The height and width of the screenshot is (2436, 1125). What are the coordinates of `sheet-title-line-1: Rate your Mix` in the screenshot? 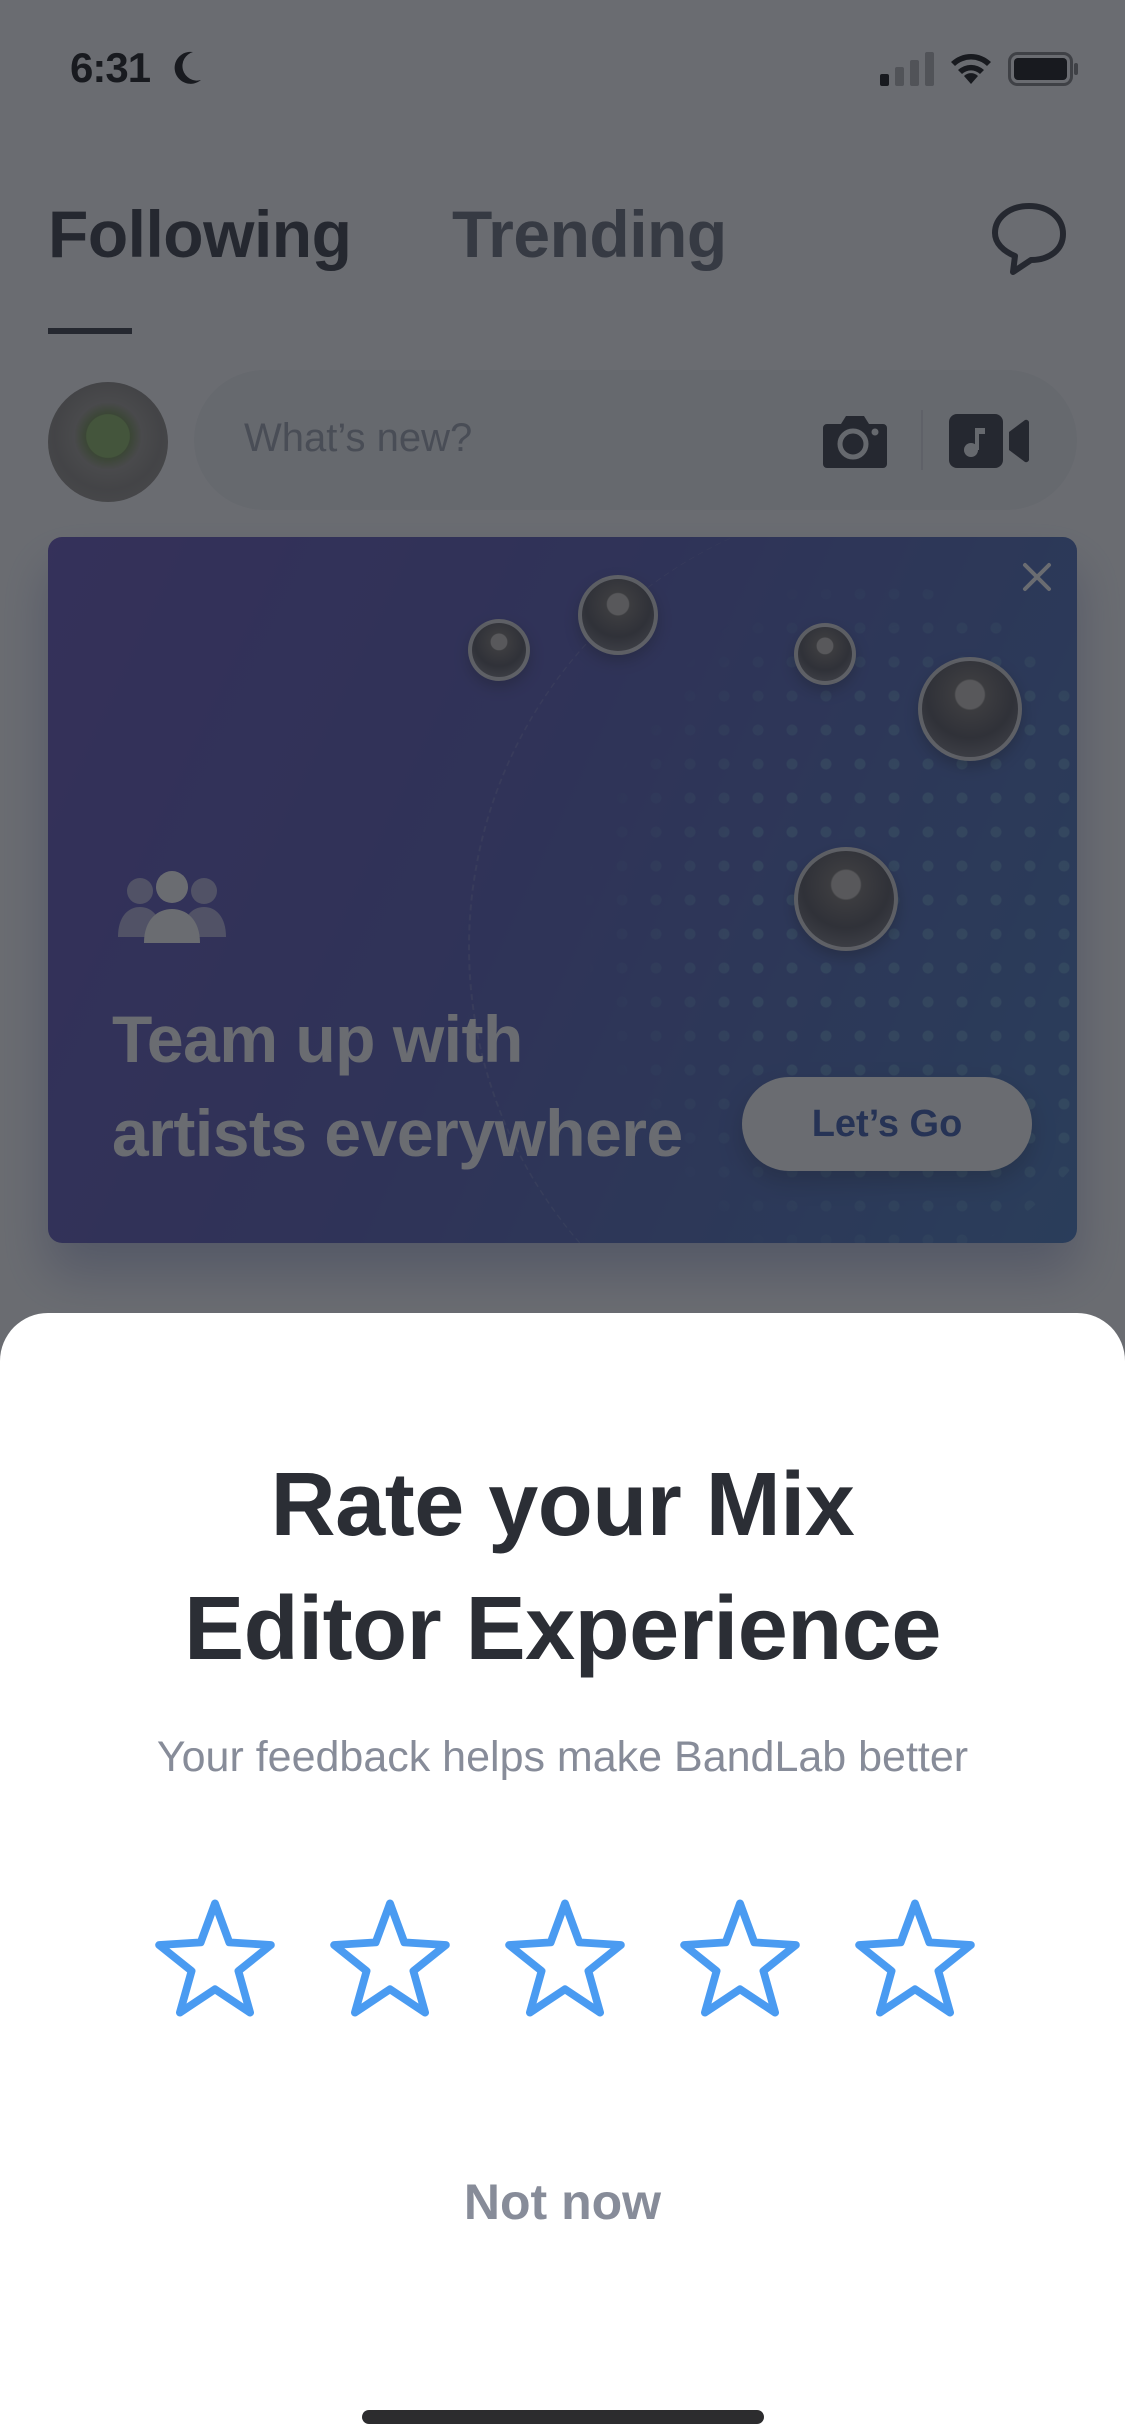 It's located at (562, 1505).